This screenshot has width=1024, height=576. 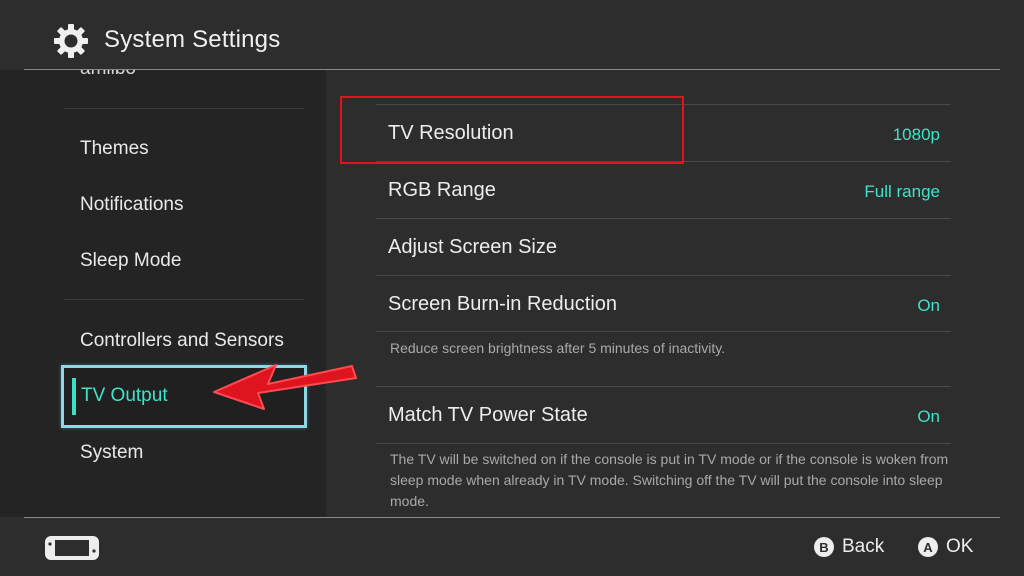 I want to click on sidebar-item-controllers-and-sensors: Controllers and Sensors, so click(x=182, y=341).